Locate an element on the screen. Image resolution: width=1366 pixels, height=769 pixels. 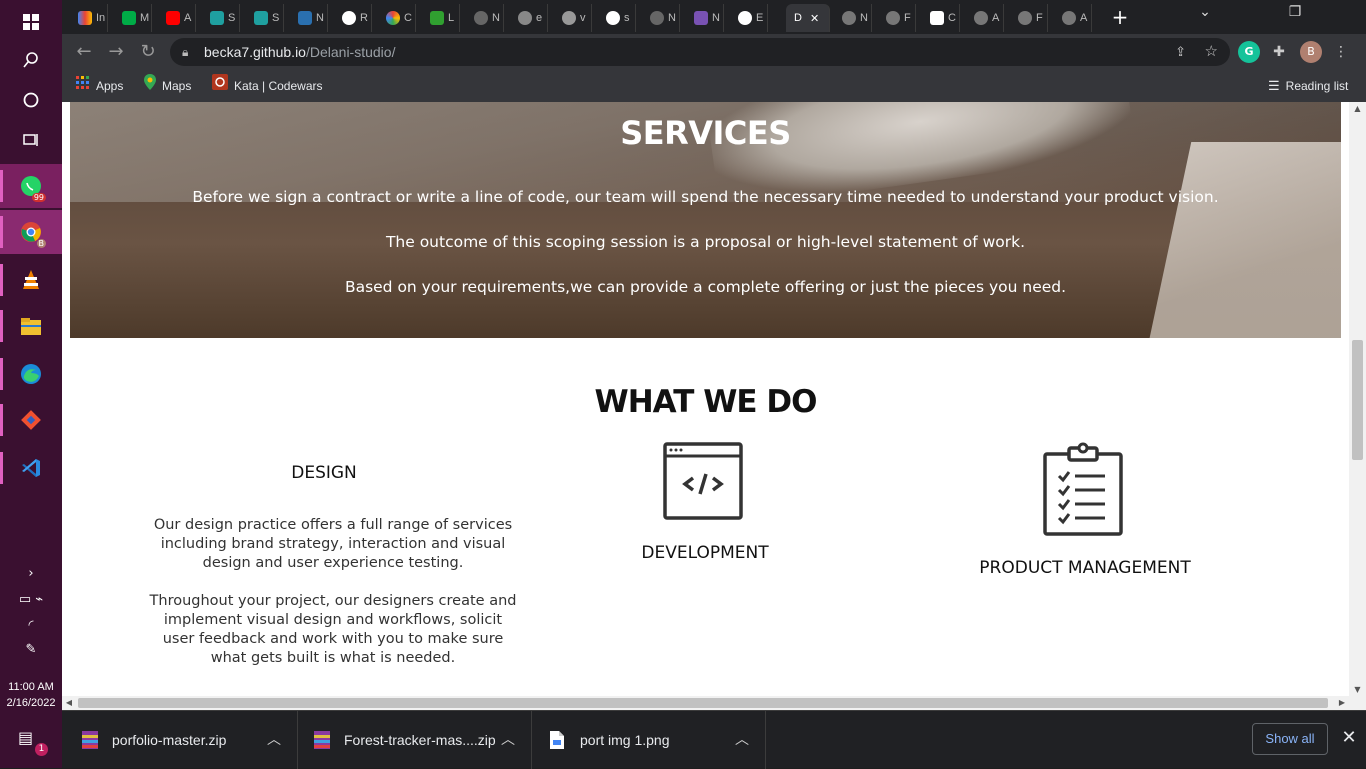
wifi-icon: ◜ is located at coordinates (31, 625).